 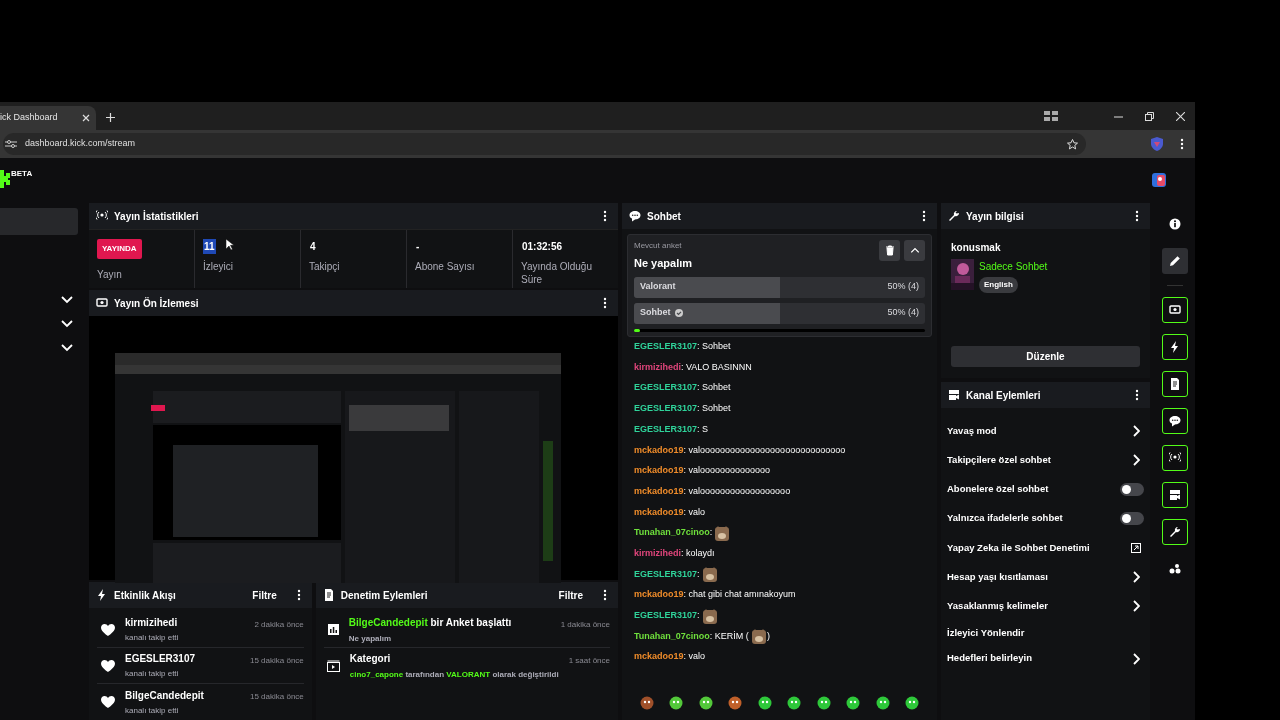 What do you see at coordinates (670, 657) in the screenshot?
I see `chat-message: mckadoo19: valo` at bounding box center [670, 657].